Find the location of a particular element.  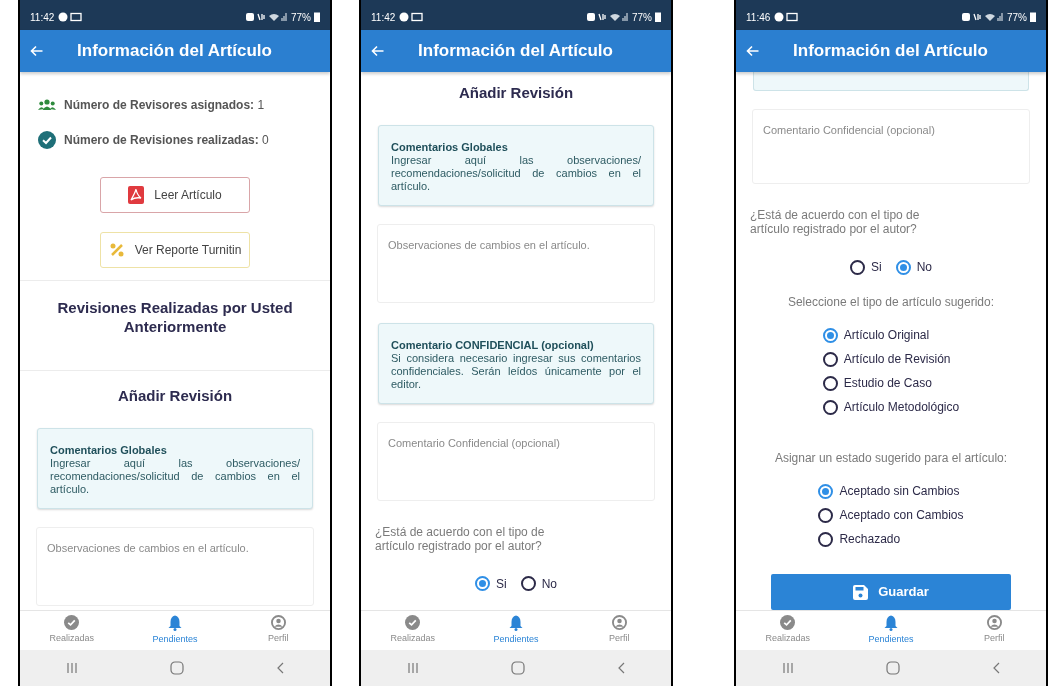

prompt-text: Asignar un estado sugerido para el artículo: is located at coordinates (891, 458).